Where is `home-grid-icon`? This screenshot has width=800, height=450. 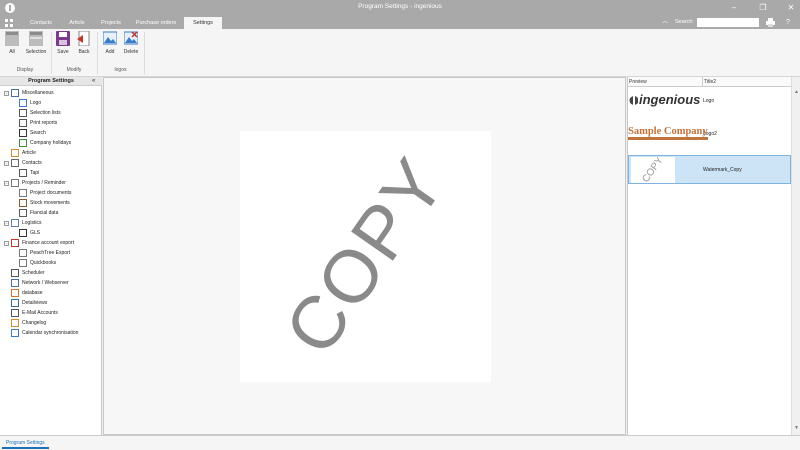 home-grid-icon is located at coordinates (9, 23).